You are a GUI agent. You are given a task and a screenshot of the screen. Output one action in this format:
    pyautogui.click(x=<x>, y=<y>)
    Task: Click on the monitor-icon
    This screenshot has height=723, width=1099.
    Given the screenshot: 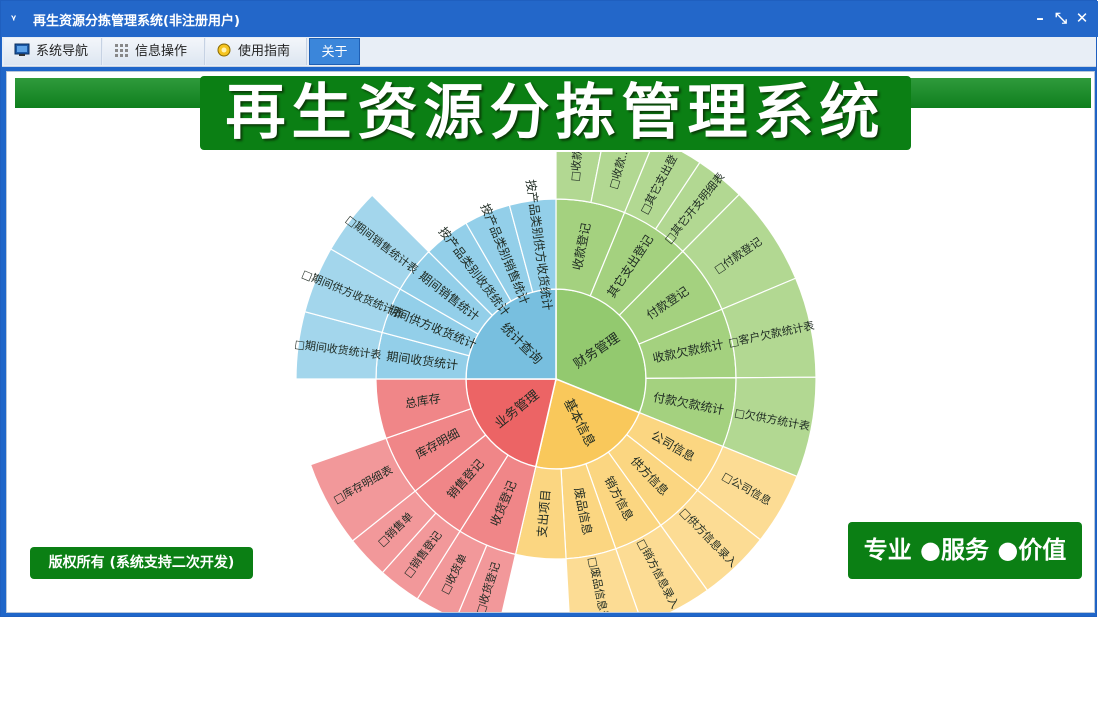 What is the action you would take?
    pyautogui.click(x=22, y=48)
    